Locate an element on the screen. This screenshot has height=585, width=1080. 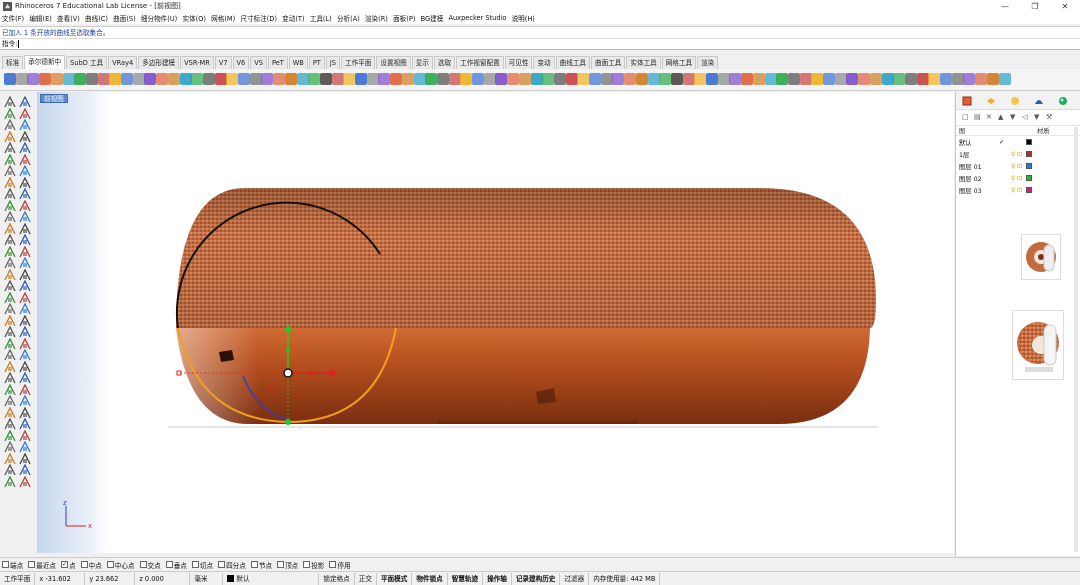
tab-mesh-tools: 网格工具 is located at coordinates (679, 62).